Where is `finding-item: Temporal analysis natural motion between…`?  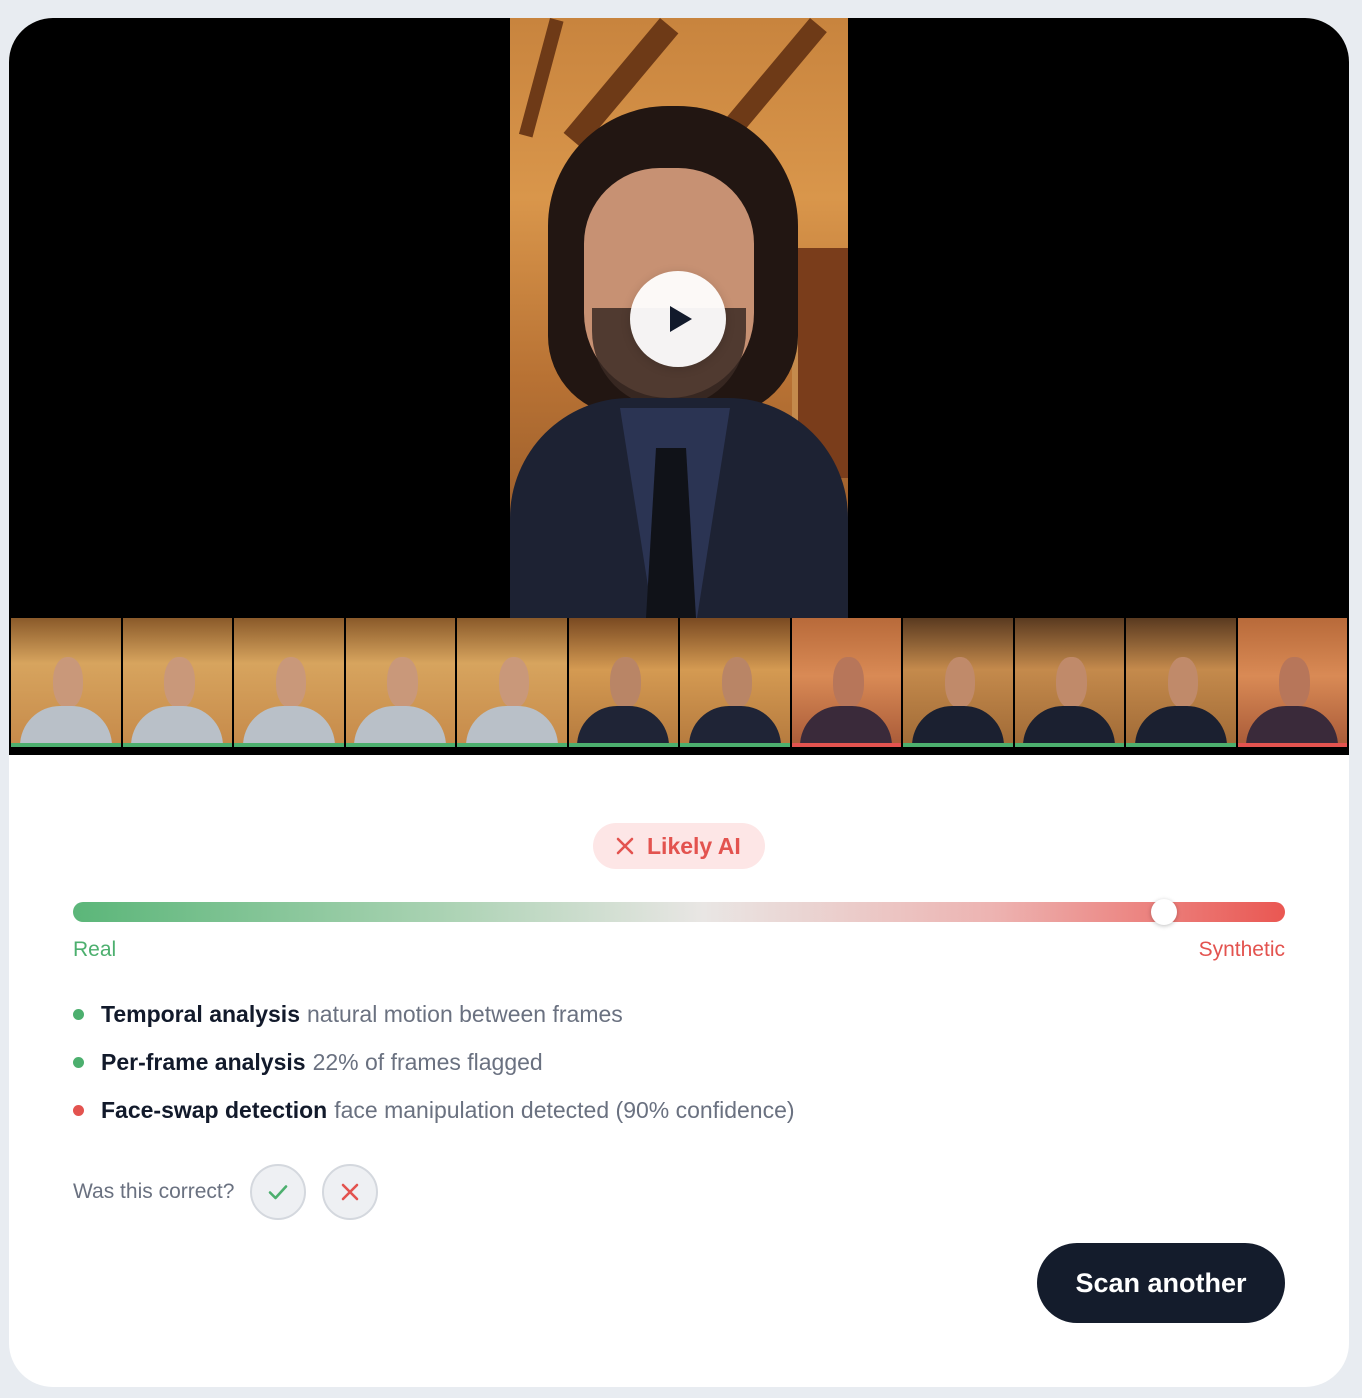
finding-item: Temporal analysis natural motion between… is located at coordinates (434, 1014).